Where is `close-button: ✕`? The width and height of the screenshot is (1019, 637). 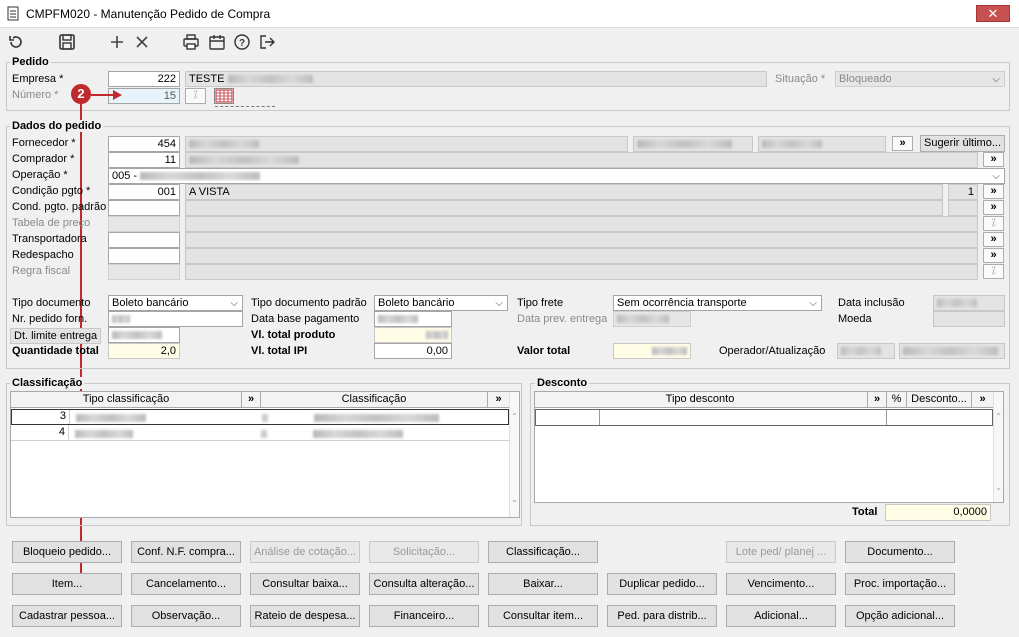
close-button: ✕ is located at coordinates (993, 13).